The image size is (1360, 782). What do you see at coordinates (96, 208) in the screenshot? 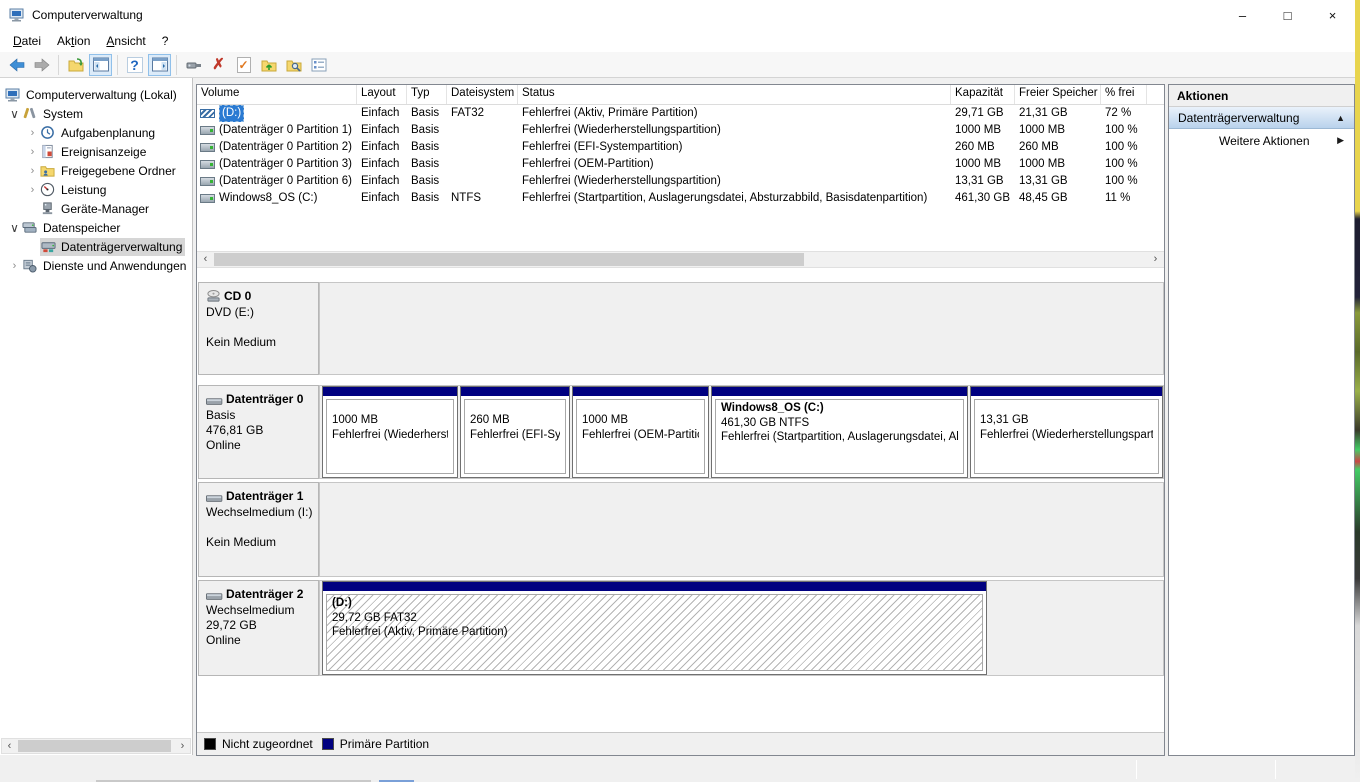
I see `sidebar-item-geraete-manager: Geräte-Manager` at bounding box center [96, 208].